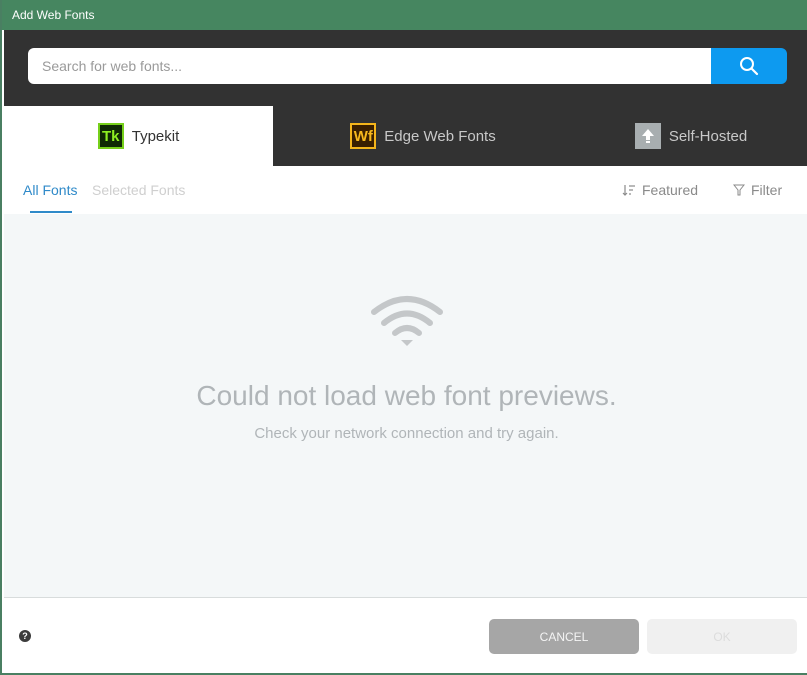 Image resolution: width=807 pixels, height=675 pixels. I want to click on search-icon, so click(749, 66).